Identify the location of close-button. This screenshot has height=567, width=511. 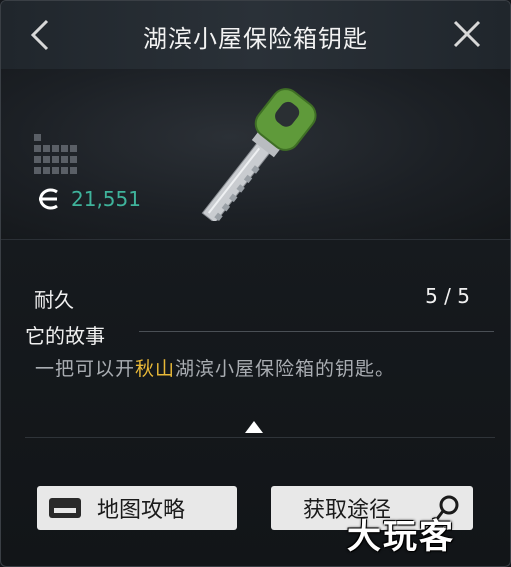
(467, 34).